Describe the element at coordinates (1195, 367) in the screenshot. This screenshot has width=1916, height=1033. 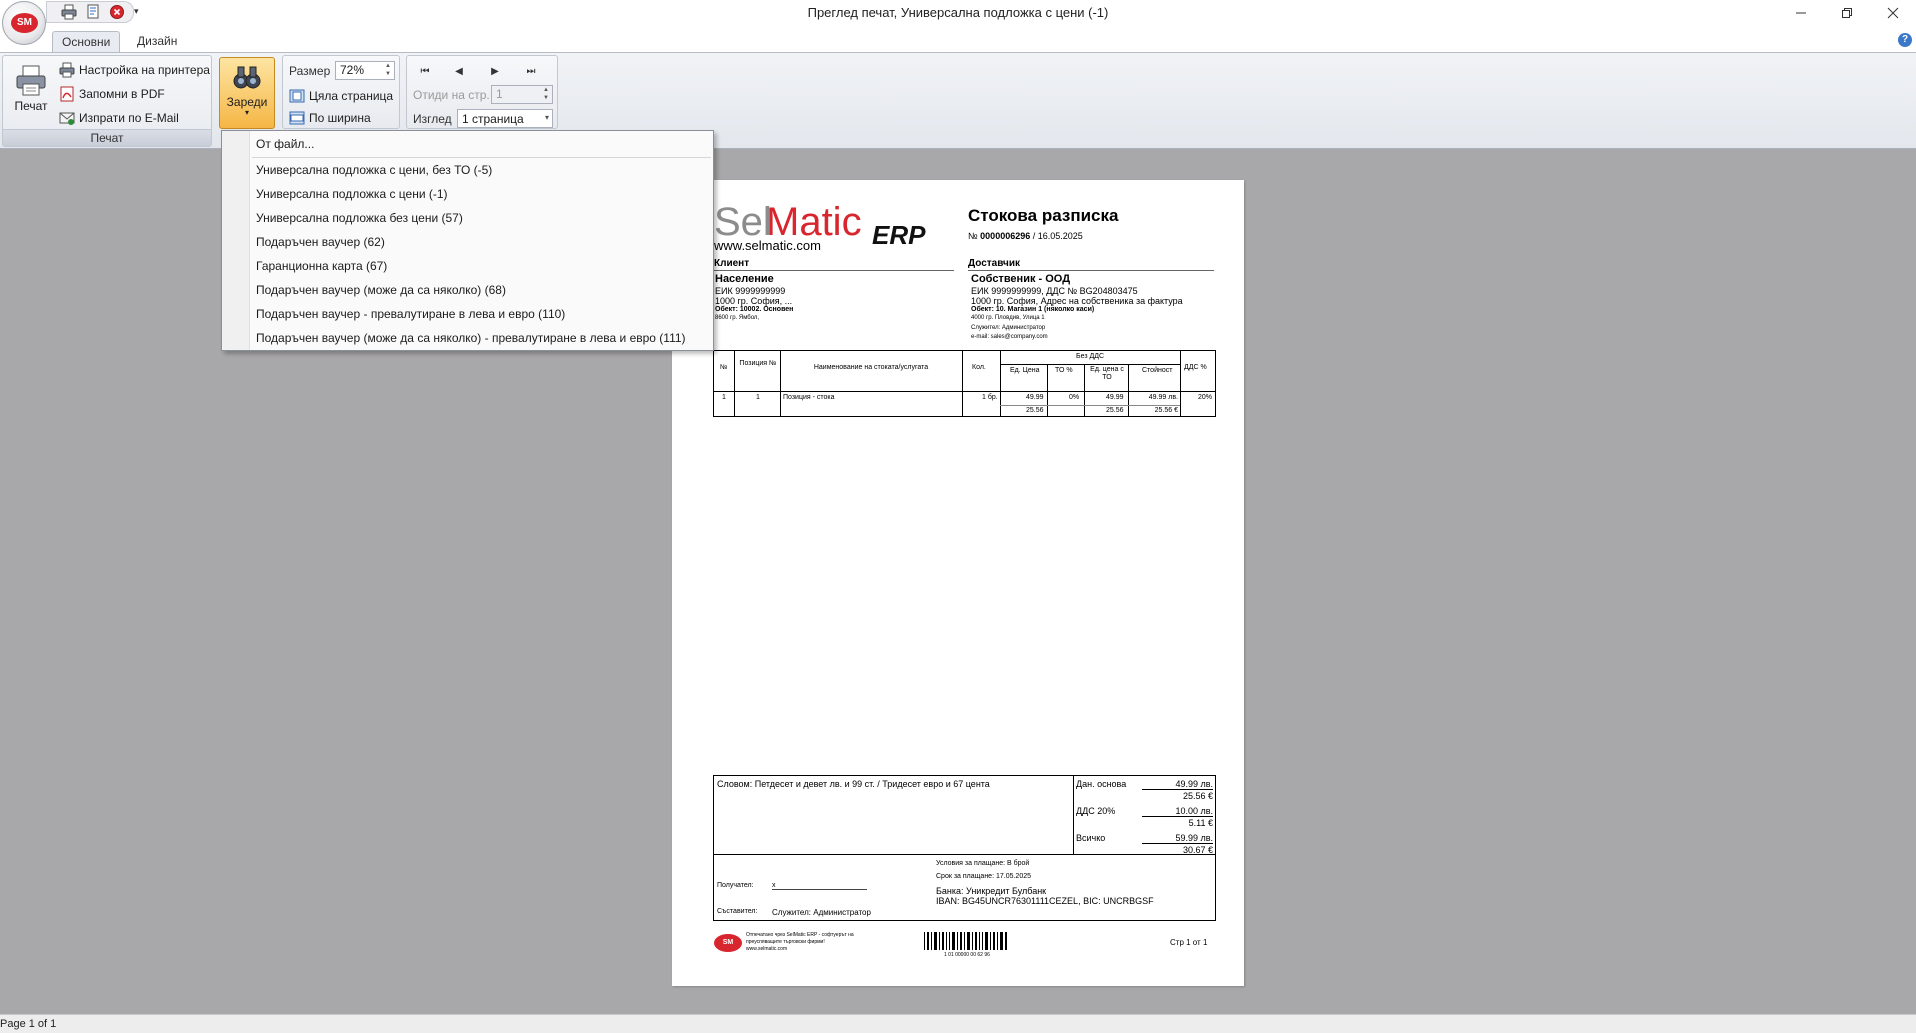
I see `col-vat-pct: ДДС %` at that location.